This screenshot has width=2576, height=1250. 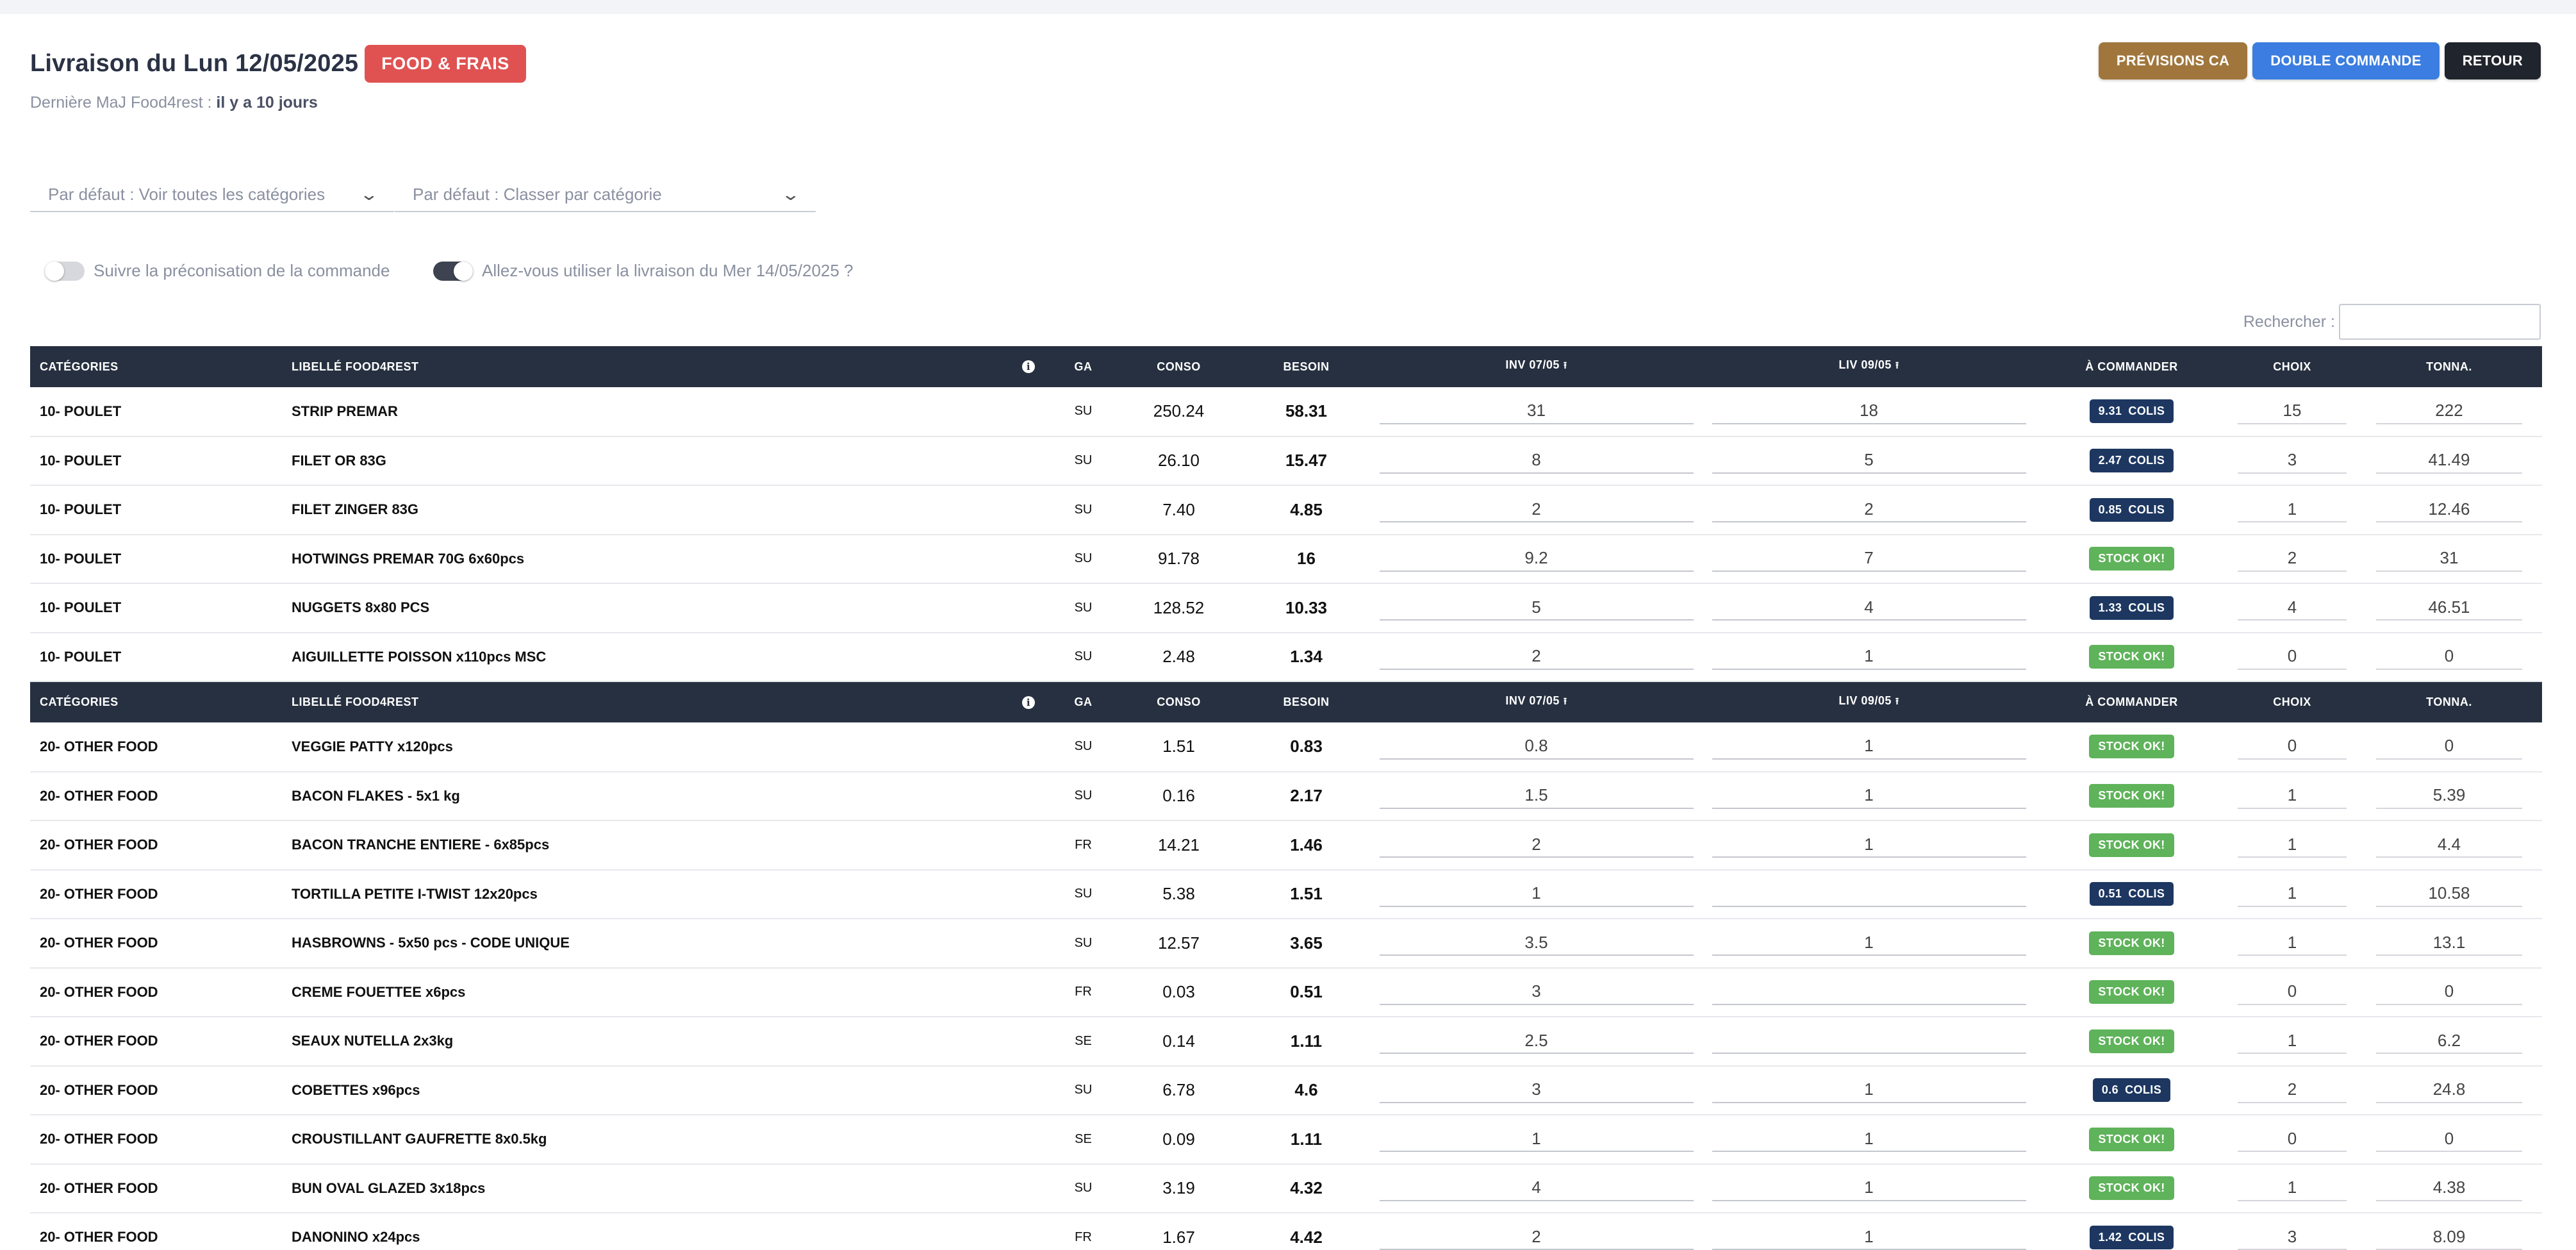 What do you see at coordinates (1306, 510) in the screenshot?
I see `besoin-cell: 4.85` at bounding box center [1306, 510].